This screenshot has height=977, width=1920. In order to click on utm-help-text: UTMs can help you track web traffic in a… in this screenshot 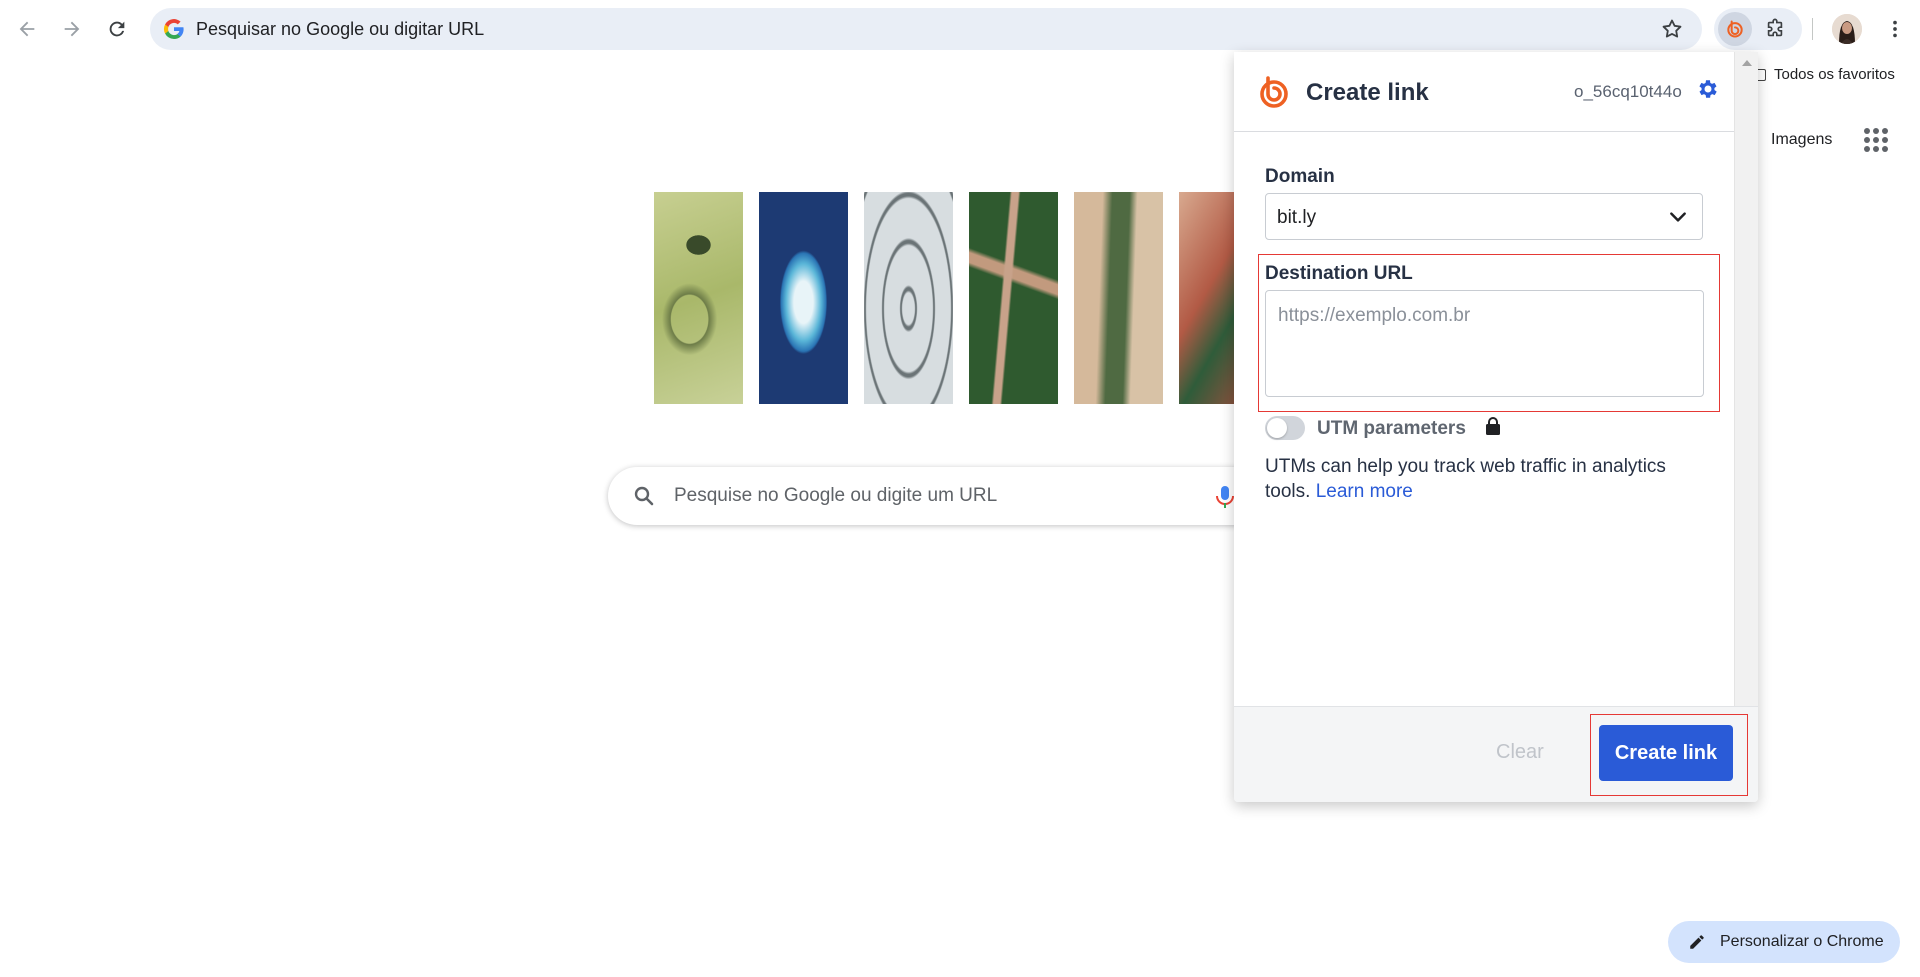, I will do `click(1485, 479)`.